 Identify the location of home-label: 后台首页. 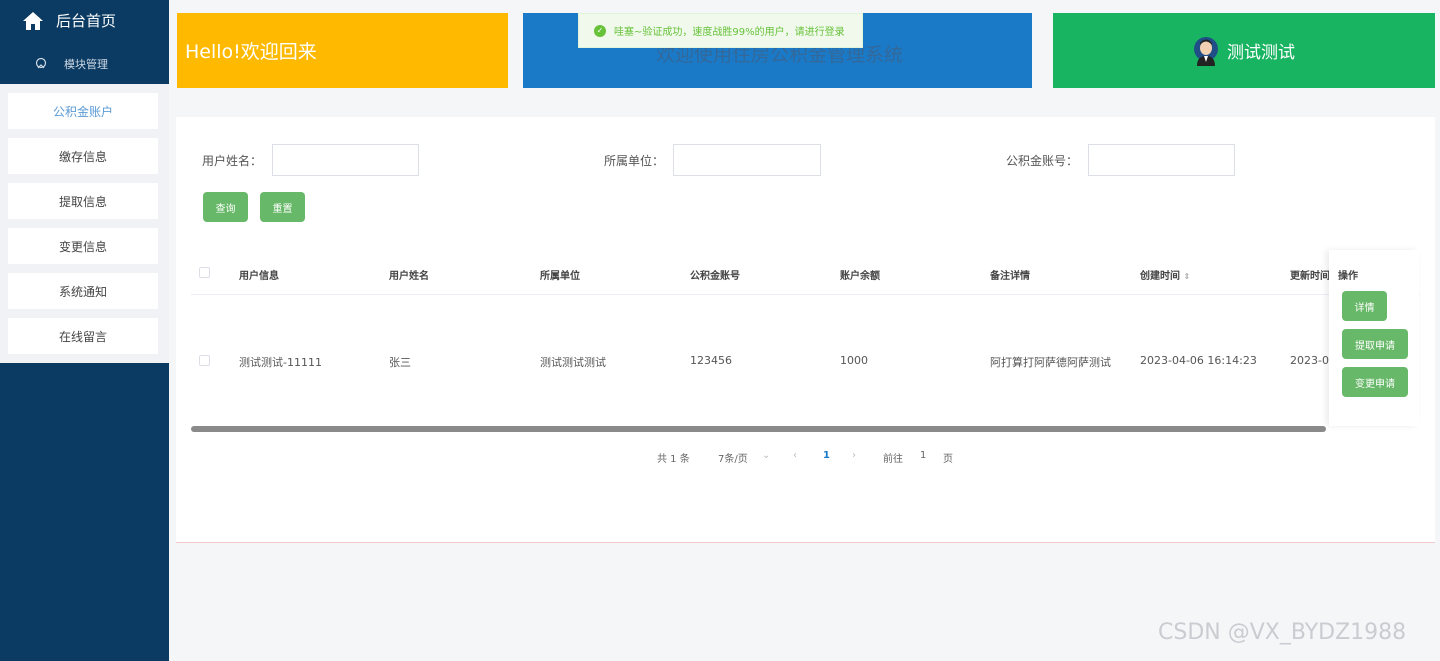
(86, 21).